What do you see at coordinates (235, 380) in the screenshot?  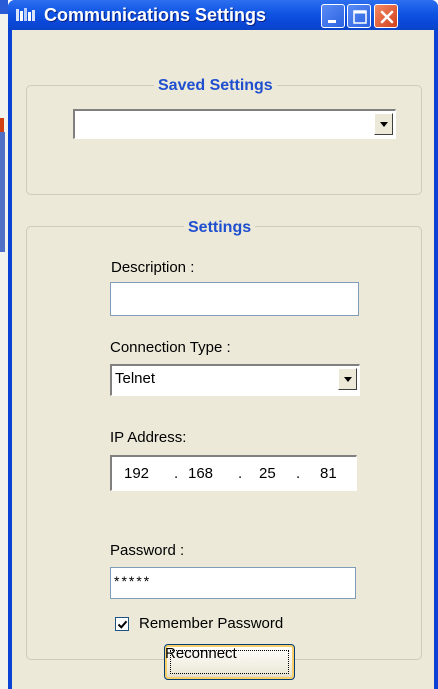 I see `connection-type-dropdown: Telnet` at bounding box center [235, 380].